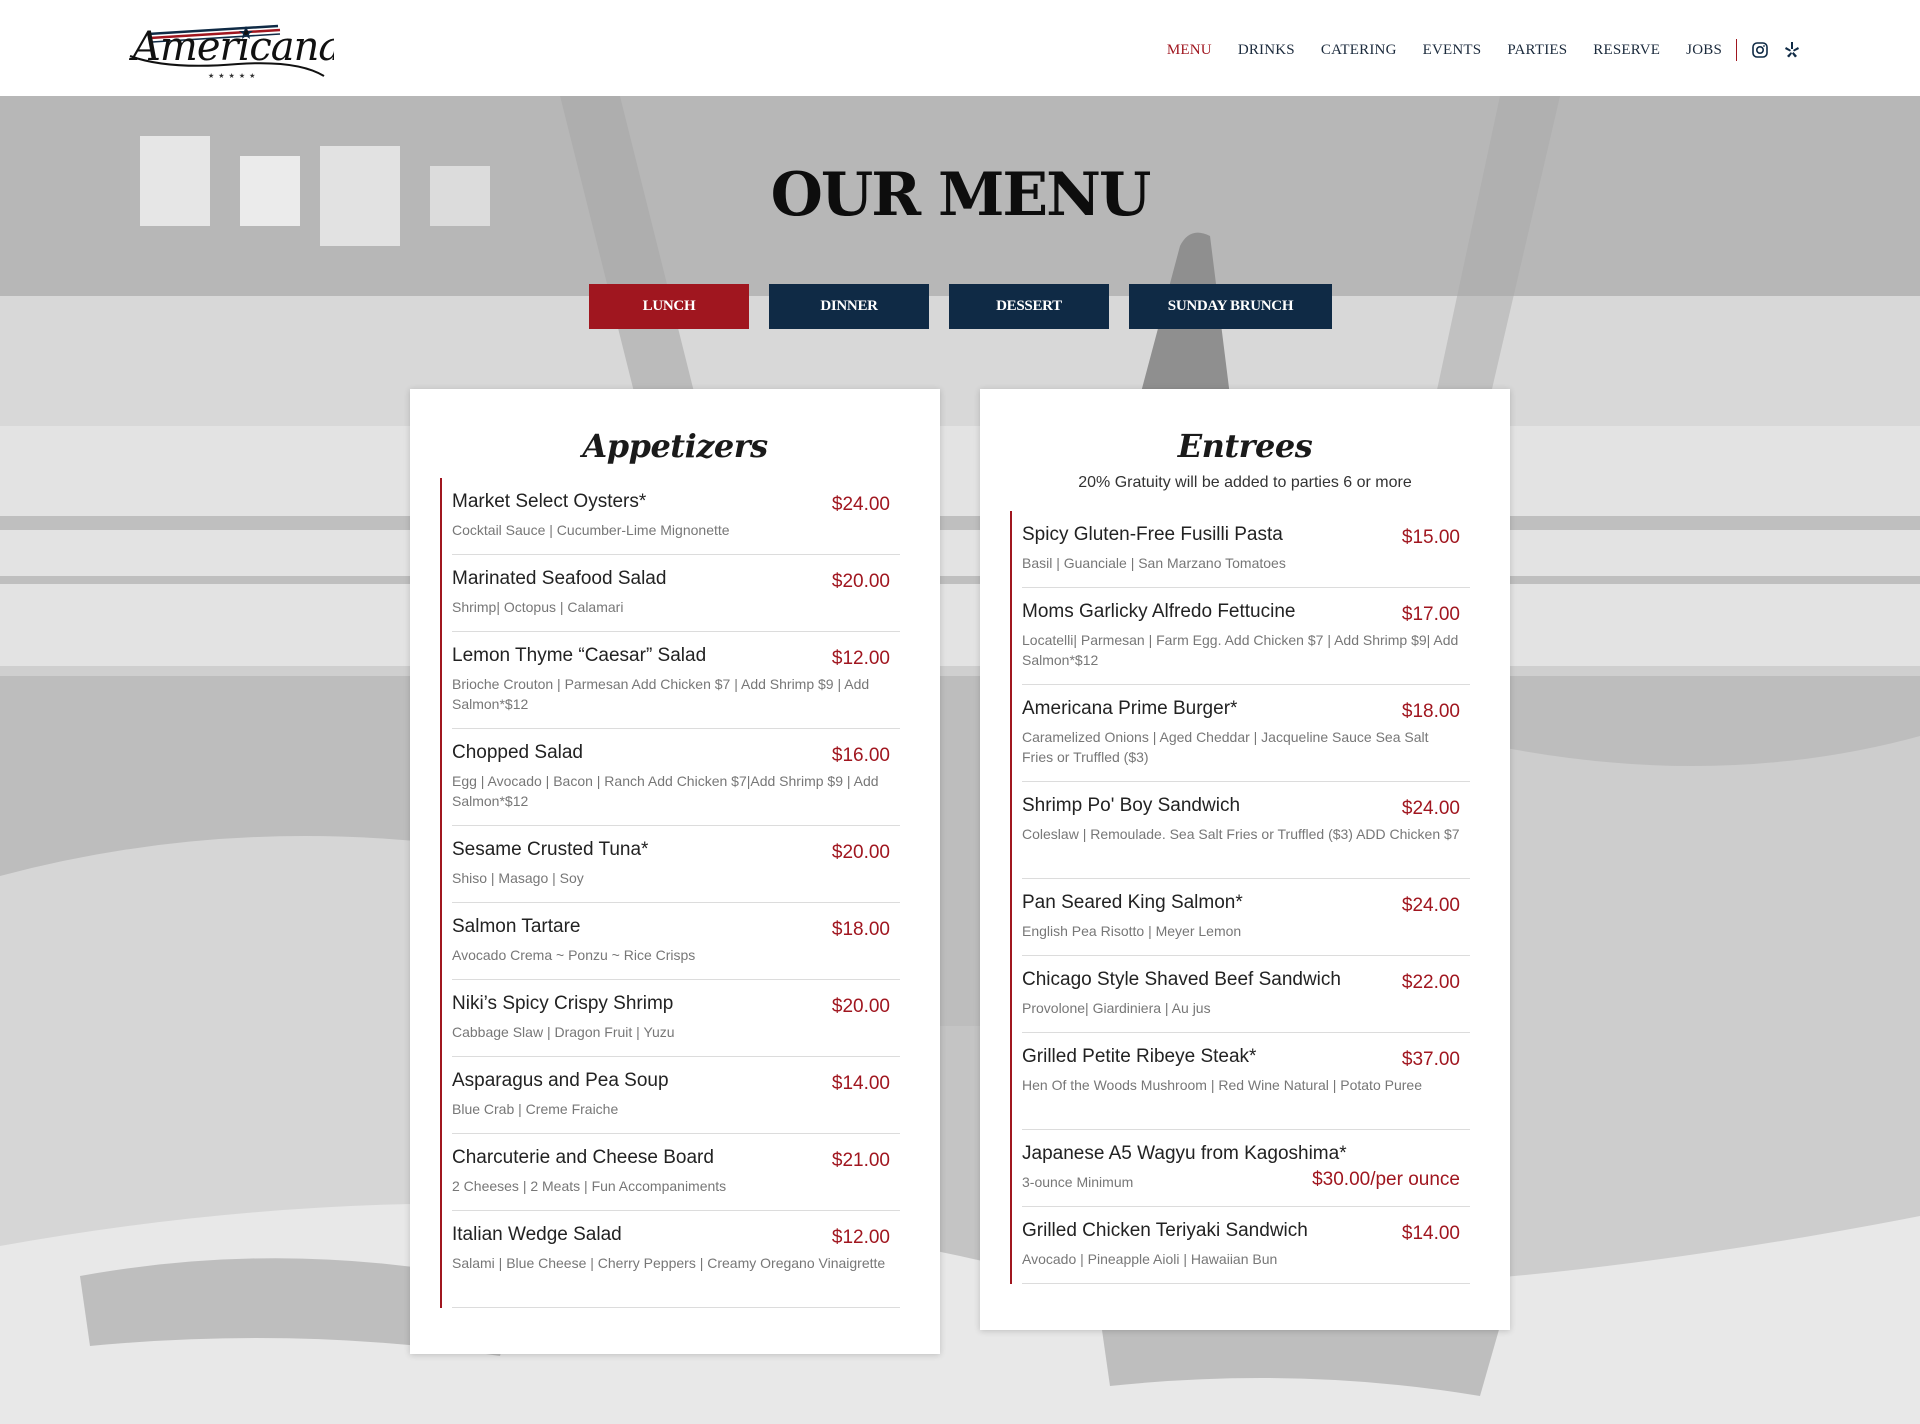 The height and width of the screenshot is (1424, 1920). Describe the element at coordinates (1452, 50) in the screenshot. I see `nav-events: EVENTS` at that location.